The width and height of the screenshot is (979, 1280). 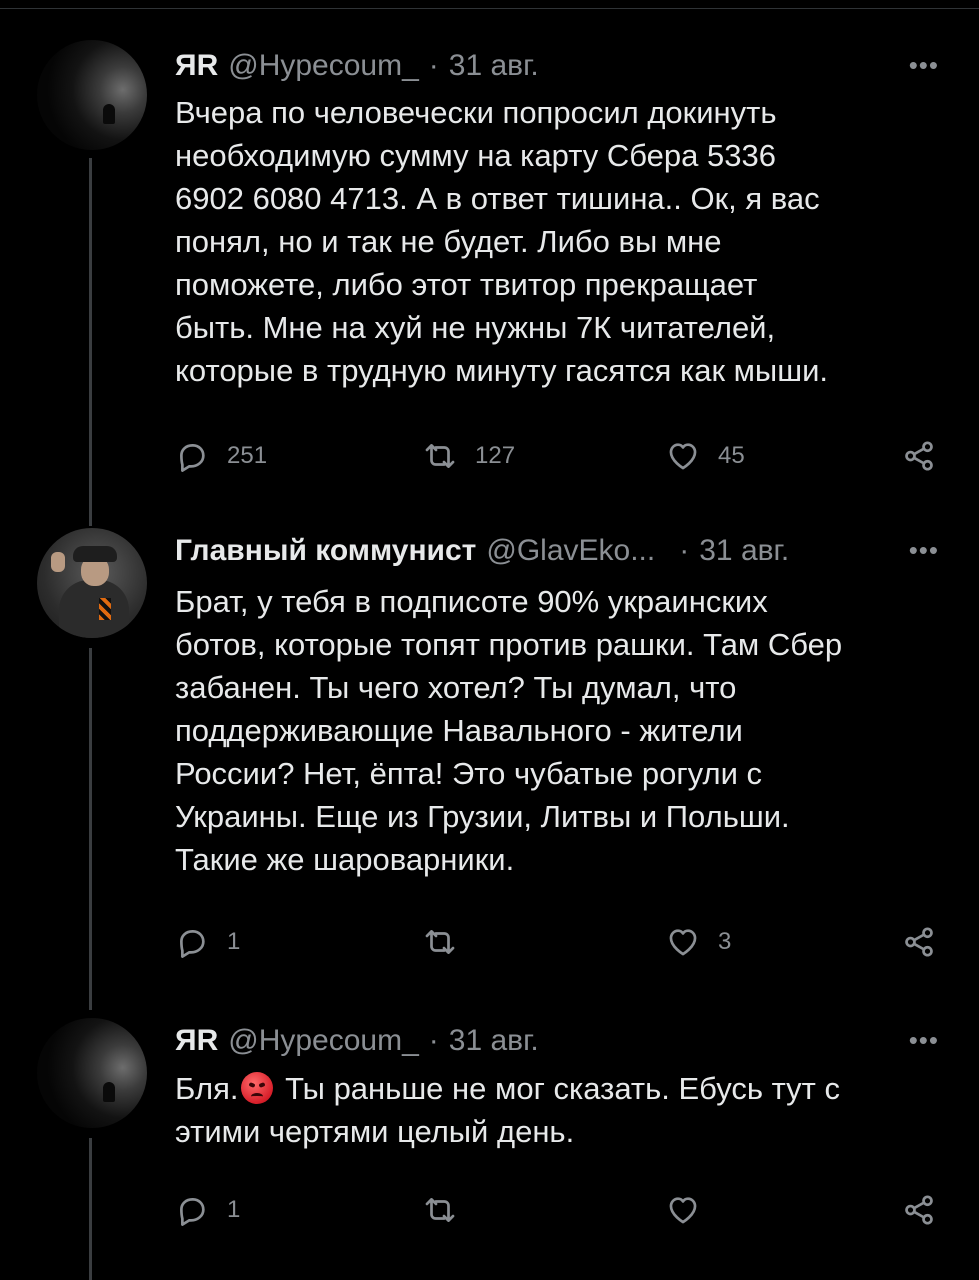 What do you see at coordinates (247, 455) in the screenshot?
I see `reply-count: 251` at bounding box center [247, 455].